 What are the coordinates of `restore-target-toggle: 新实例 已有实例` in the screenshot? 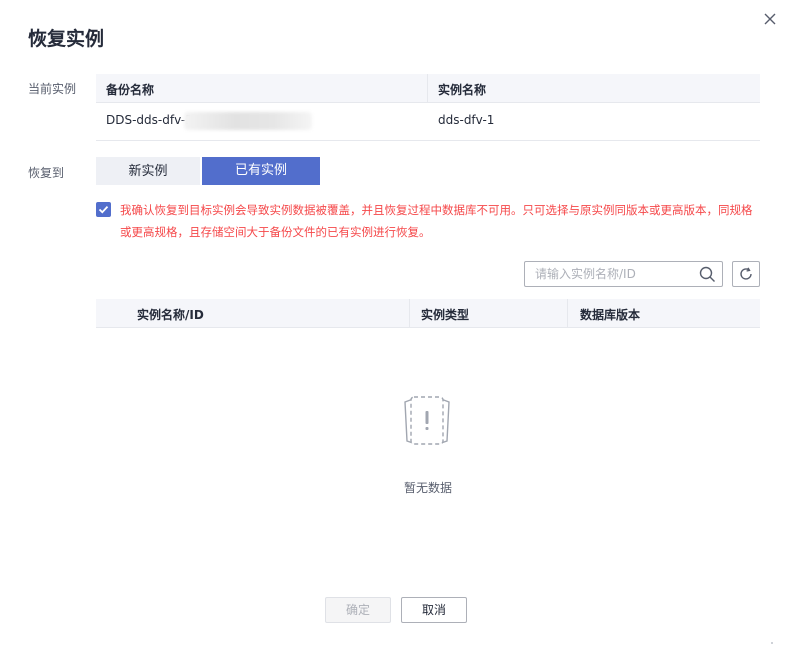 It's located at (208, 171).